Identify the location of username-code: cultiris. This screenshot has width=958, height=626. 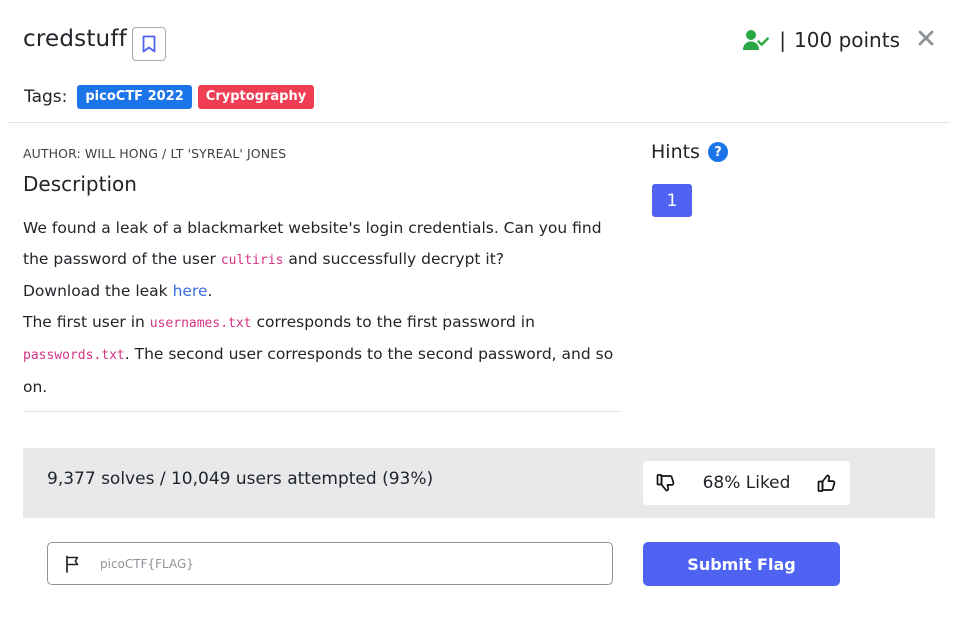
(252, 260).